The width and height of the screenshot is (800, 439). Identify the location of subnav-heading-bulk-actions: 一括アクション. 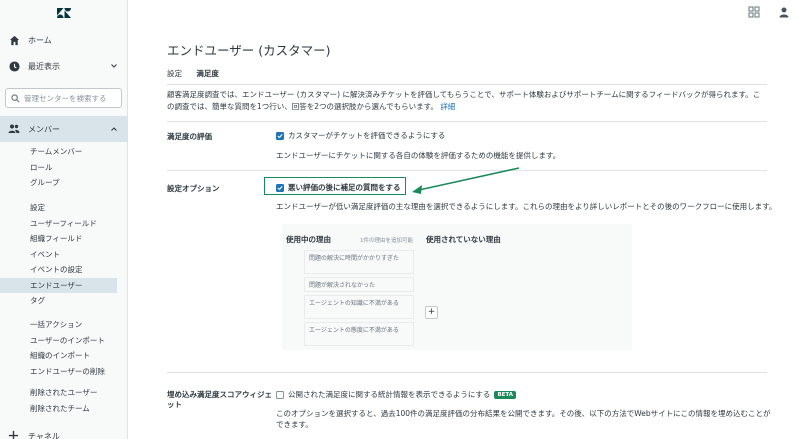
(56, 324).